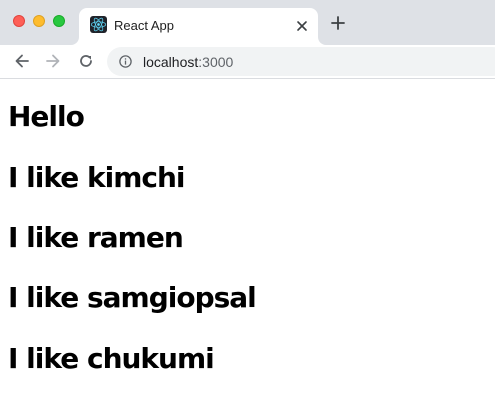 The width and height of the screenshot is (495, 419). I want to click on react-logo-icon, so click(98, 24).